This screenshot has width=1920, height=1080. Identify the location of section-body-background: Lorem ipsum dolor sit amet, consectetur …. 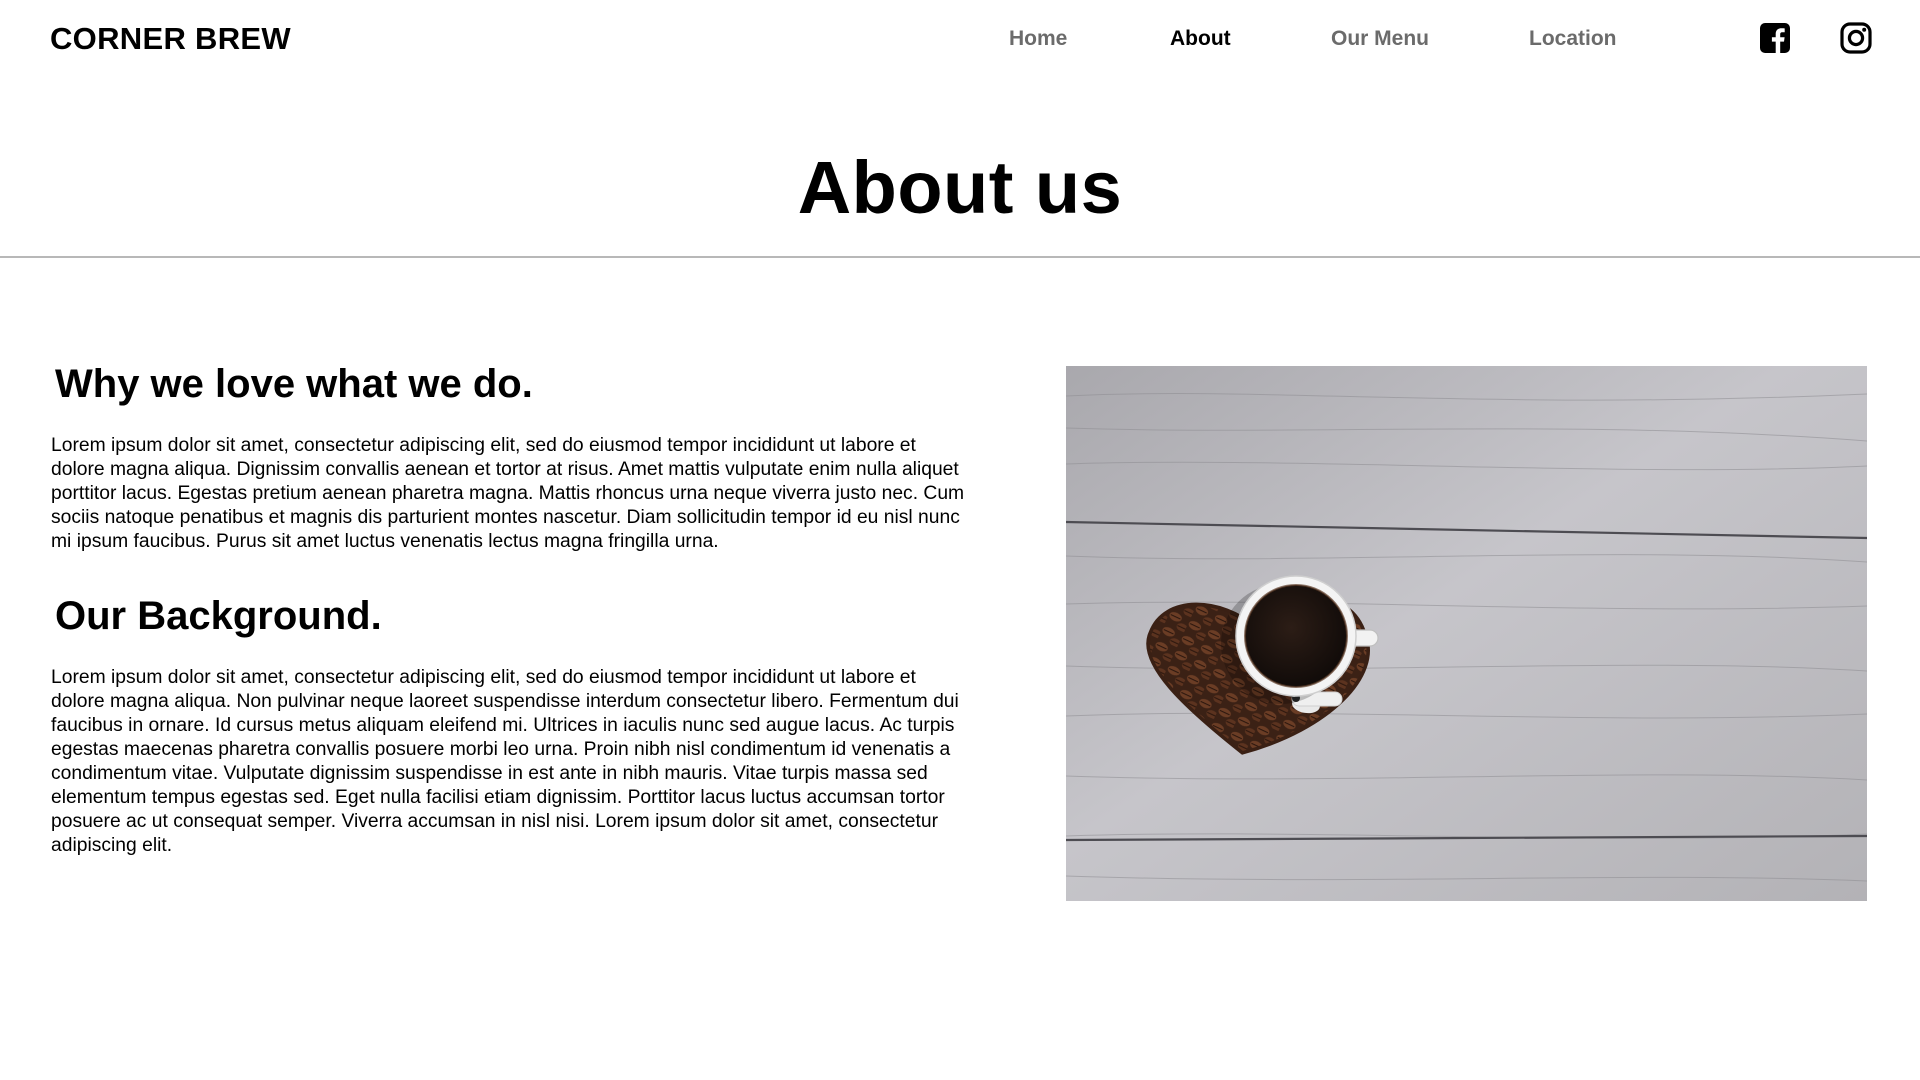
(505, 761).